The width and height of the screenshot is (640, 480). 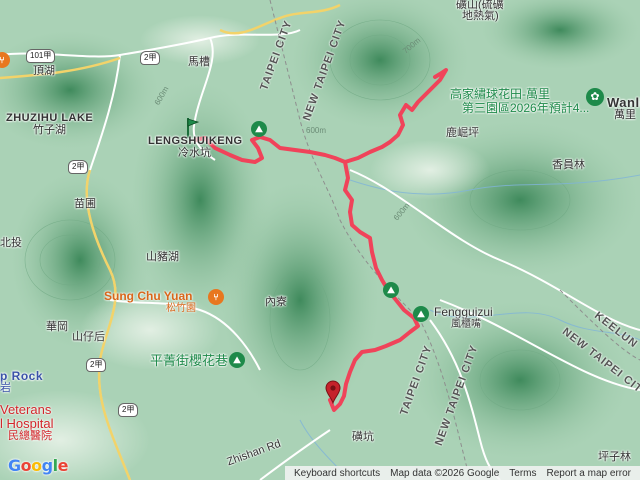 I want to click on label-mashao: 馬槽, so click(x=199, y=62).